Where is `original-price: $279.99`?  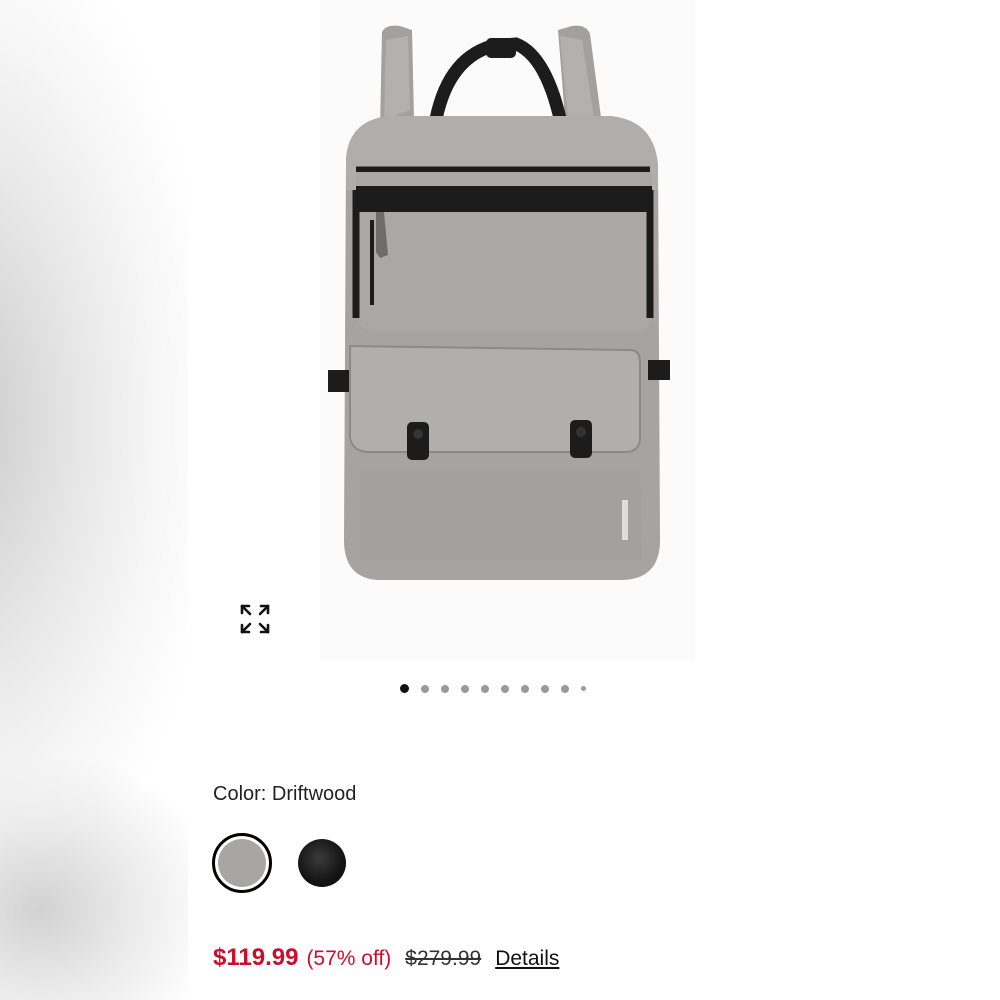 original-price: $279.99 is located at coordinates (443, 958).